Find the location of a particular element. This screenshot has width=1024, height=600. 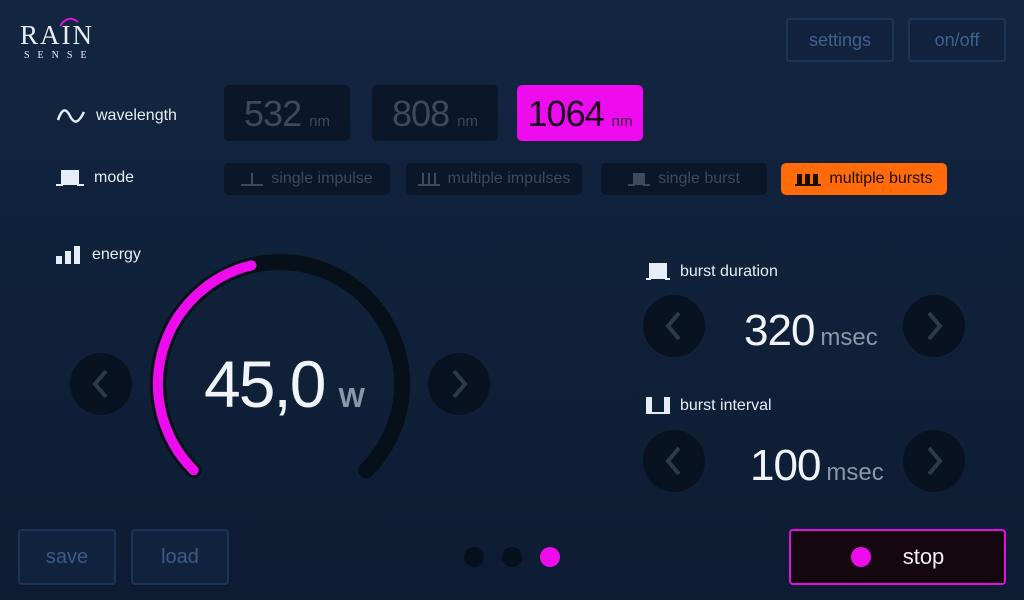

energy-increase-button is located at coordinates (459, 384).